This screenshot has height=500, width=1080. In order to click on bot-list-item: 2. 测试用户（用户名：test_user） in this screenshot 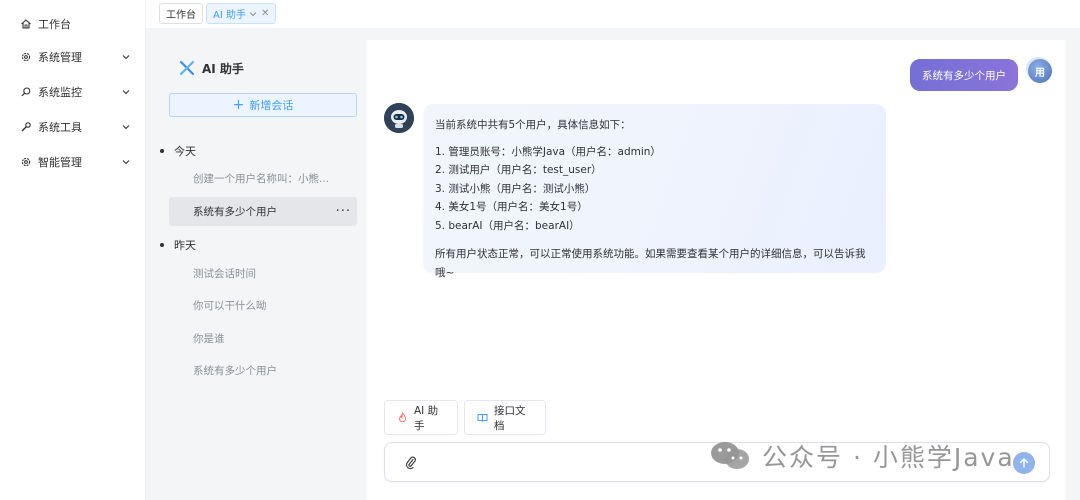, I will do `click(518, 170)`.